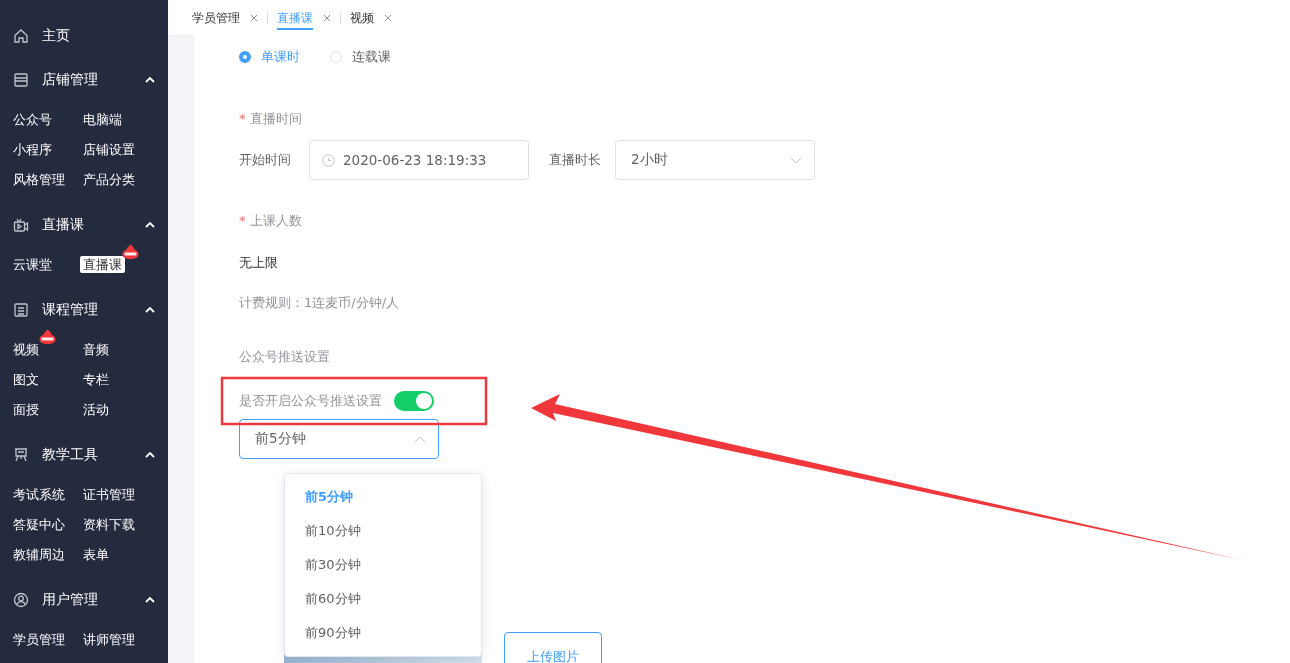  Describe the element at coordinates (109, 524) in the screenshot. I see `menu-item: 资料下载` at that location.